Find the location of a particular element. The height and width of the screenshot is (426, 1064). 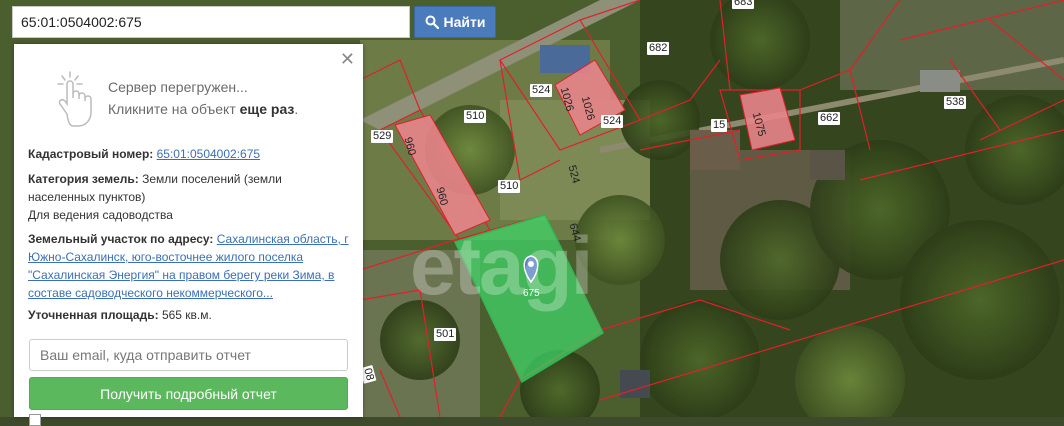

category-label: Категория земель: is located at coordinates (83, 179).